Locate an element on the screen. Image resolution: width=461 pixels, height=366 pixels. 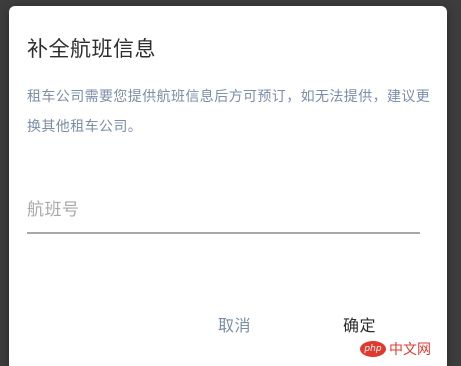
site-watermark: php 中文网 is located at coordinates (395, 349).